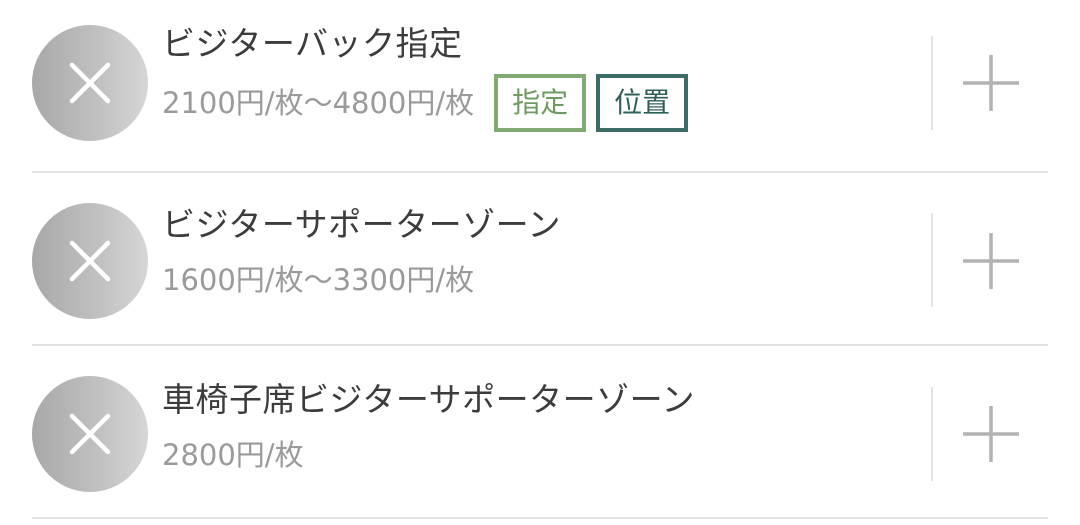  What do you see at coordinates (318, 103) in the screenshot?
I see `item-price: 2100円/枚〜4800円/枚` at bounding box center [318, 103].